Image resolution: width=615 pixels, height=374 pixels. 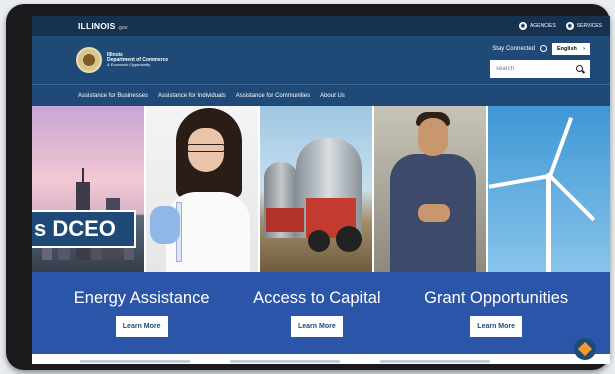 What do you see at coordinates (97, 26) in the screenshot?
I see `brand-name: ILLINOIS` at bounding box center [97, 26].